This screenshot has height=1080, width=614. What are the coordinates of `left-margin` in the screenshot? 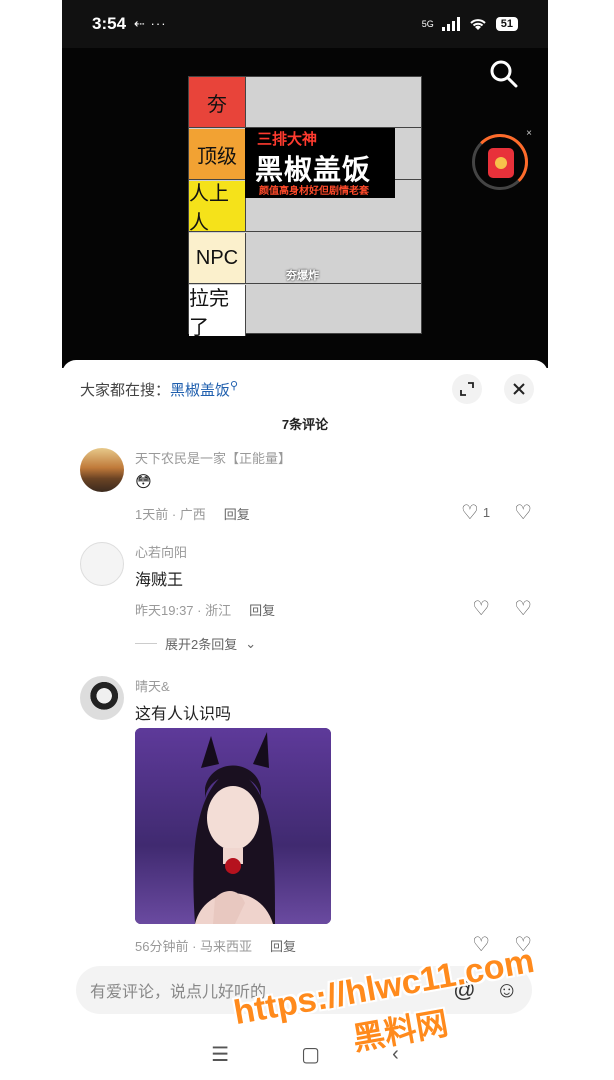 It's located at (31, 540).